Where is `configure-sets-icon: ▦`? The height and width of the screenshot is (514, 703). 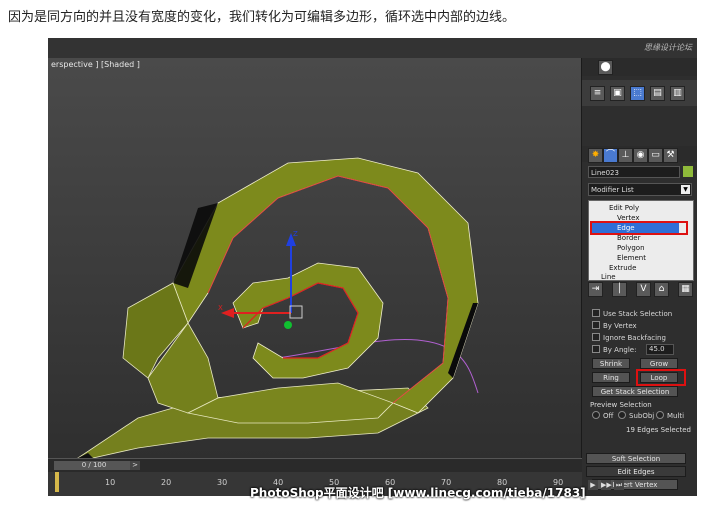
configure-sets-icon: ▦ is located at coordinates (685, 289).